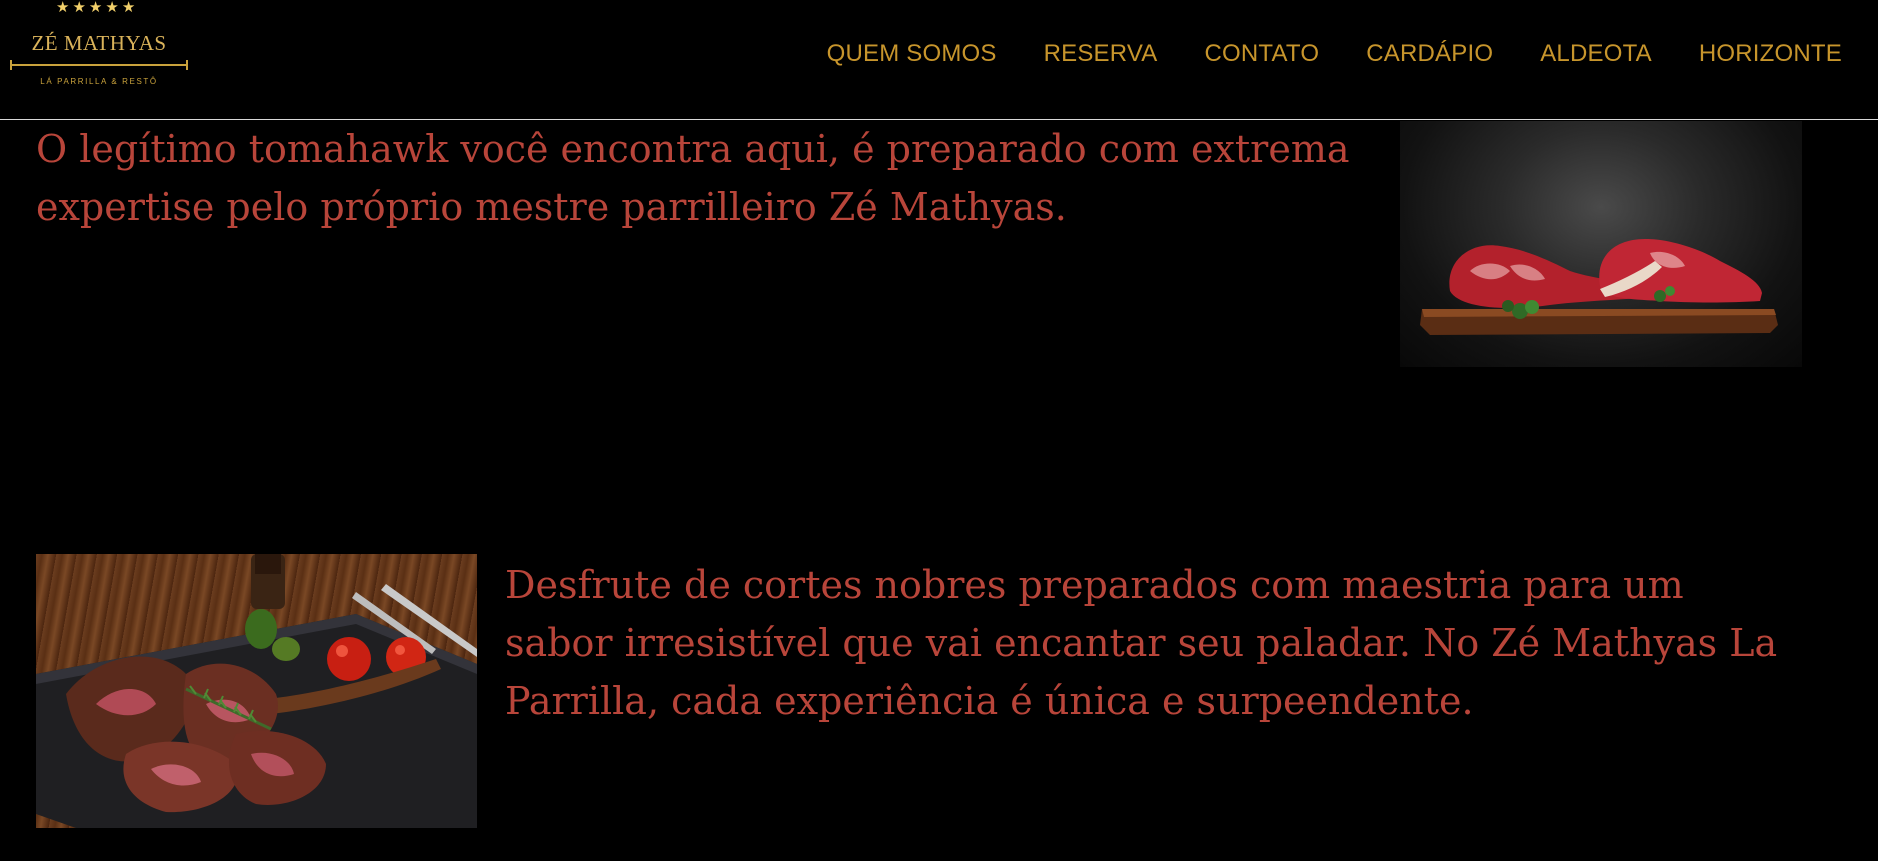 The width and height of the screenshot is (1878, 861). I want to click on steak-plate-illustration, so click(256, 691).